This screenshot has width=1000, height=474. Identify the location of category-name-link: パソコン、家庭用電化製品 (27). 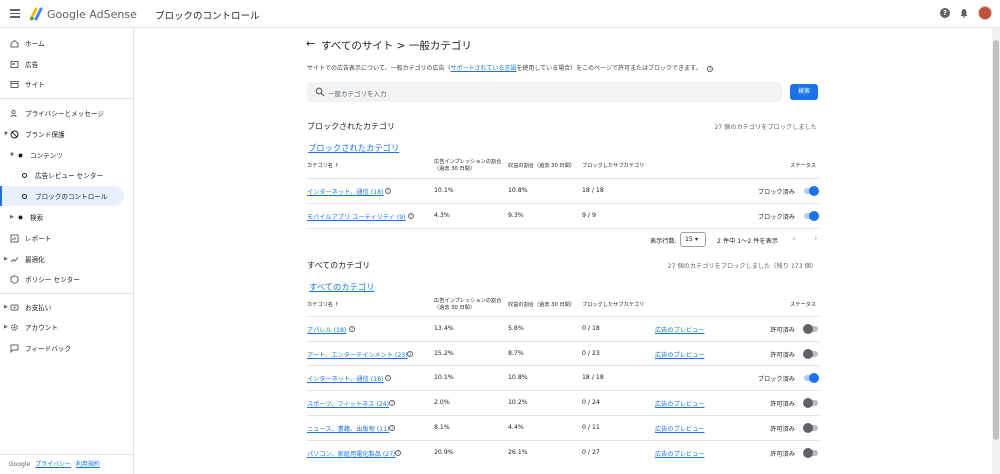
(351, 453).